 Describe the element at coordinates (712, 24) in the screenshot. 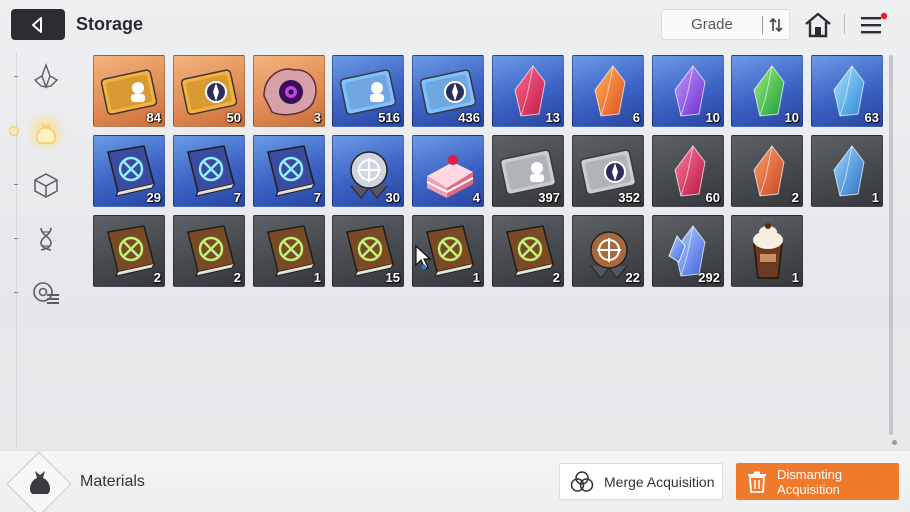

I see `sort-label: Grade` at that location.